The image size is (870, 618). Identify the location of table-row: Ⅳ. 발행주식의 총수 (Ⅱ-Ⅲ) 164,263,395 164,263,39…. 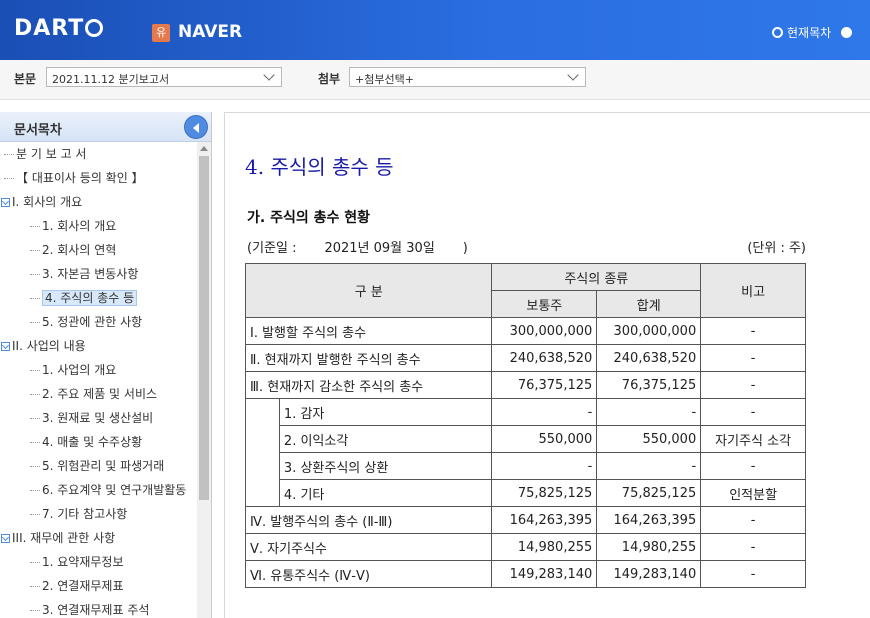
(525, 520).